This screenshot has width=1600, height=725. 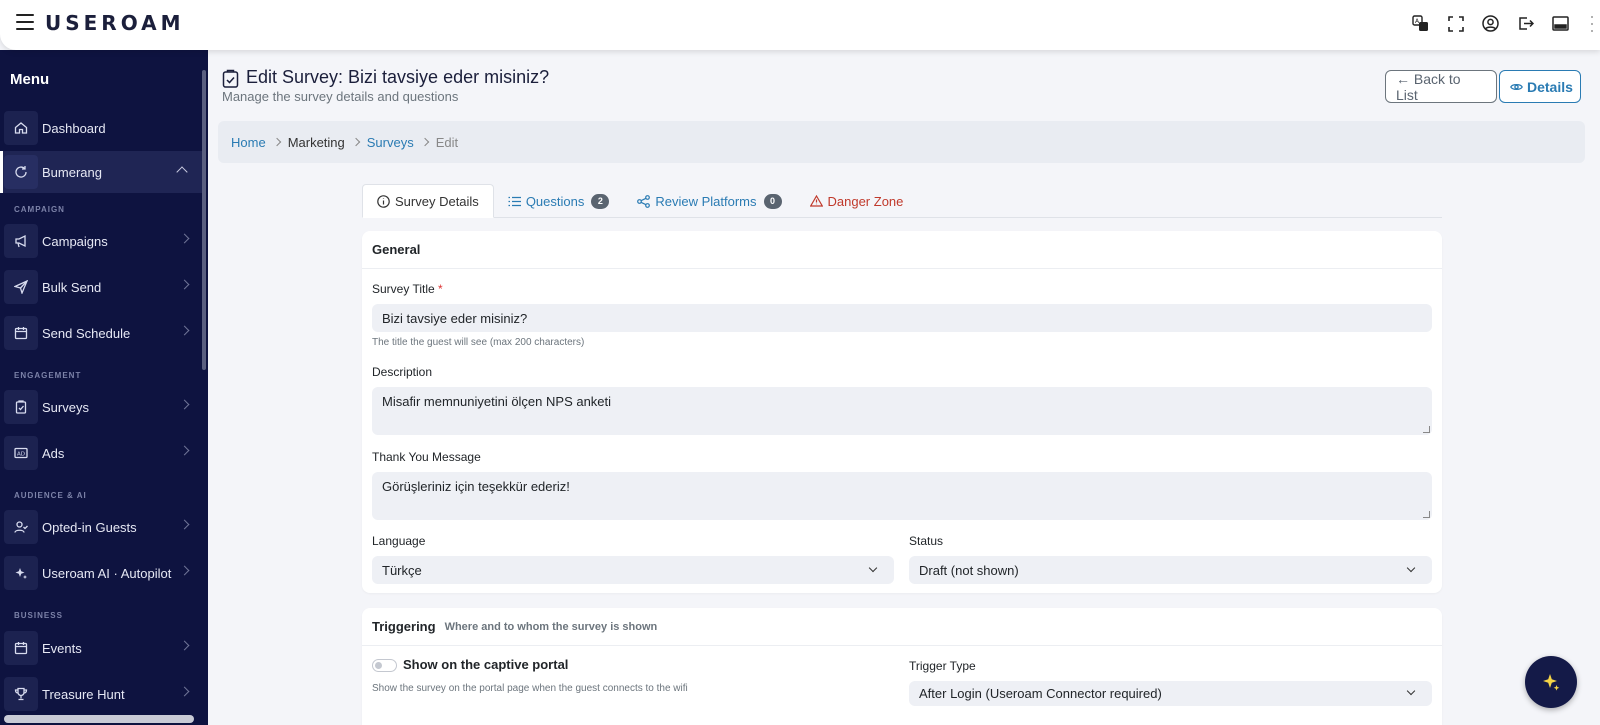 I want to click on breadcrumb-home: Home, so click(x=248, y=142).